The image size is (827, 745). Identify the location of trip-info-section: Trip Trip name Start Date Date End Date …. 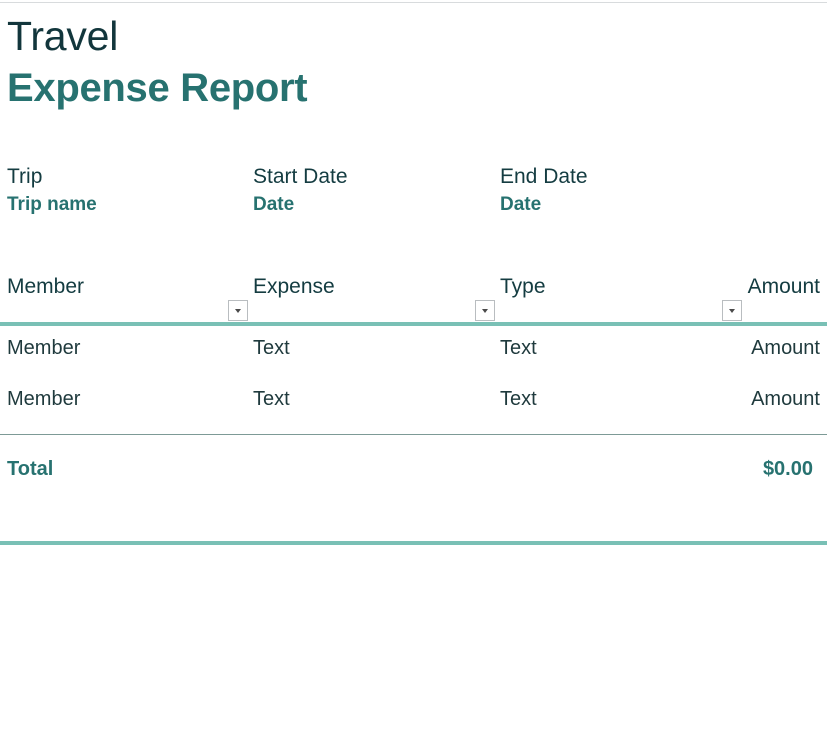
(413, 193).